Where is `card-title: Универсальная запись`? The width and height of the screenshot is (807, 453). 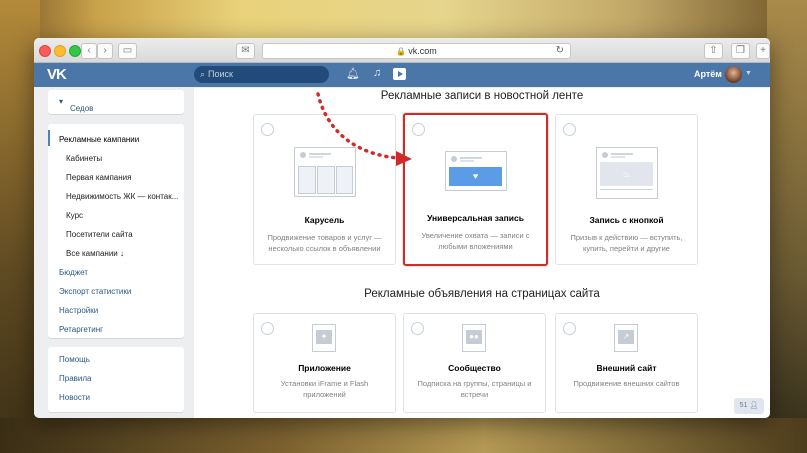
card-title: Универсальная запись is located at coordinates (475, 218).